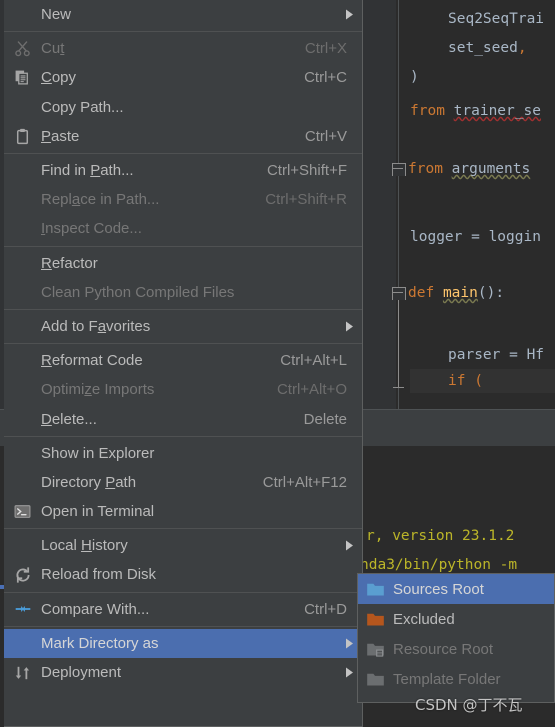  Describe the element at coordinates (183, 545) in the screenshot. I see `menu-item-local-history: Local History` at that location.